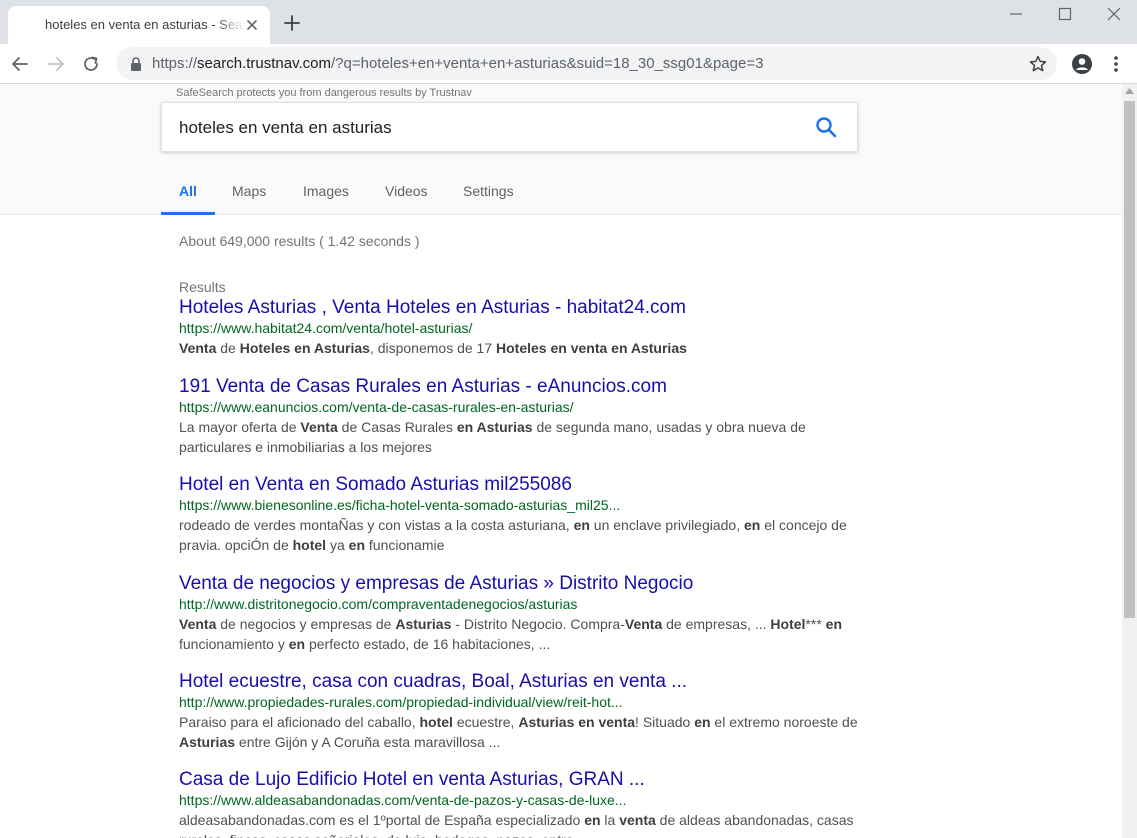 Image resolution: width=1137 pixels, height=838 pixels. What do you see at coordinates (577, 722) in the screenshot?
I see `snippet-highlight: Asturias en venta` at bounding box center [577, 722].